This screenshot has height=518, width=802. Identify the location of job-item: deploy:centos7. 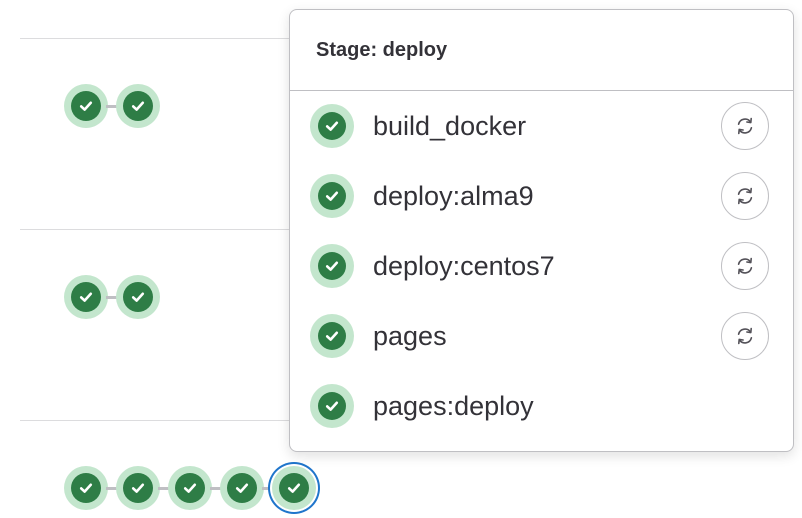
(541, 266).